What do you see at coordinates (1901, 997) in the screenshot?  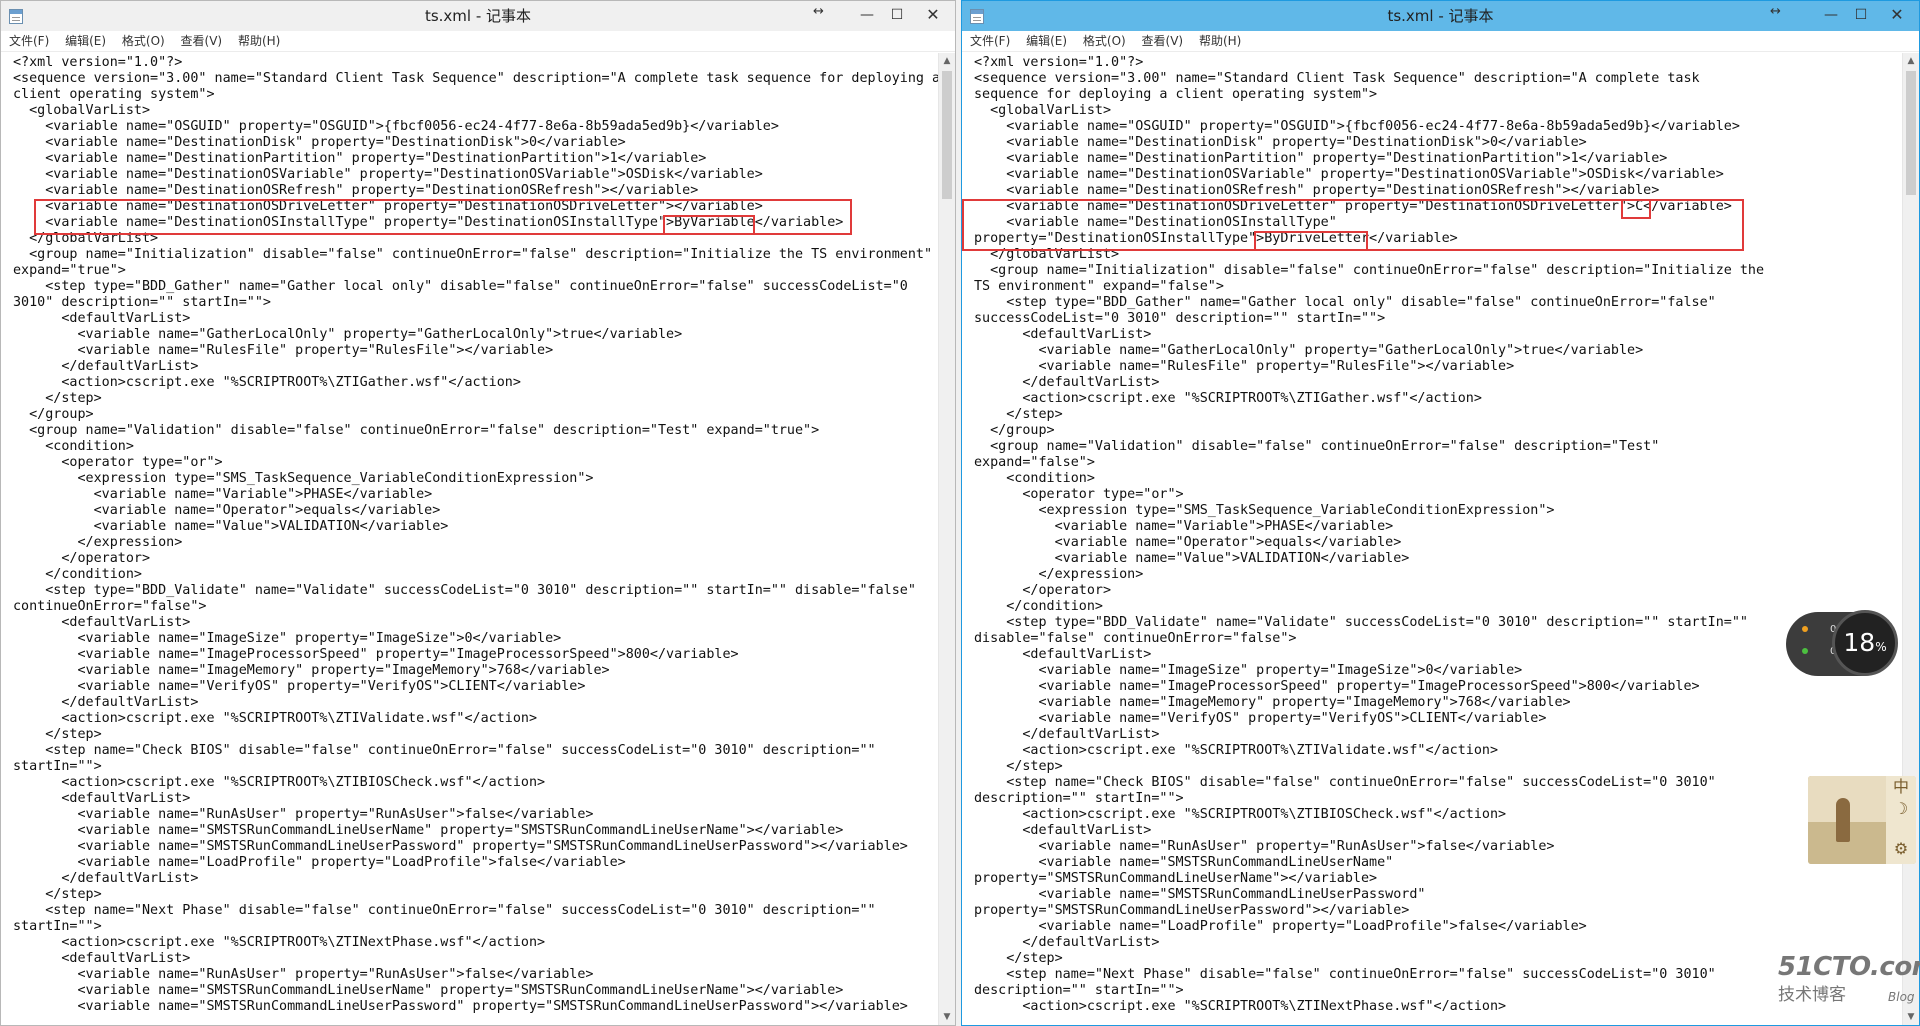 I see `watermark-tag: Blog` at bounding box center [1901, 997].